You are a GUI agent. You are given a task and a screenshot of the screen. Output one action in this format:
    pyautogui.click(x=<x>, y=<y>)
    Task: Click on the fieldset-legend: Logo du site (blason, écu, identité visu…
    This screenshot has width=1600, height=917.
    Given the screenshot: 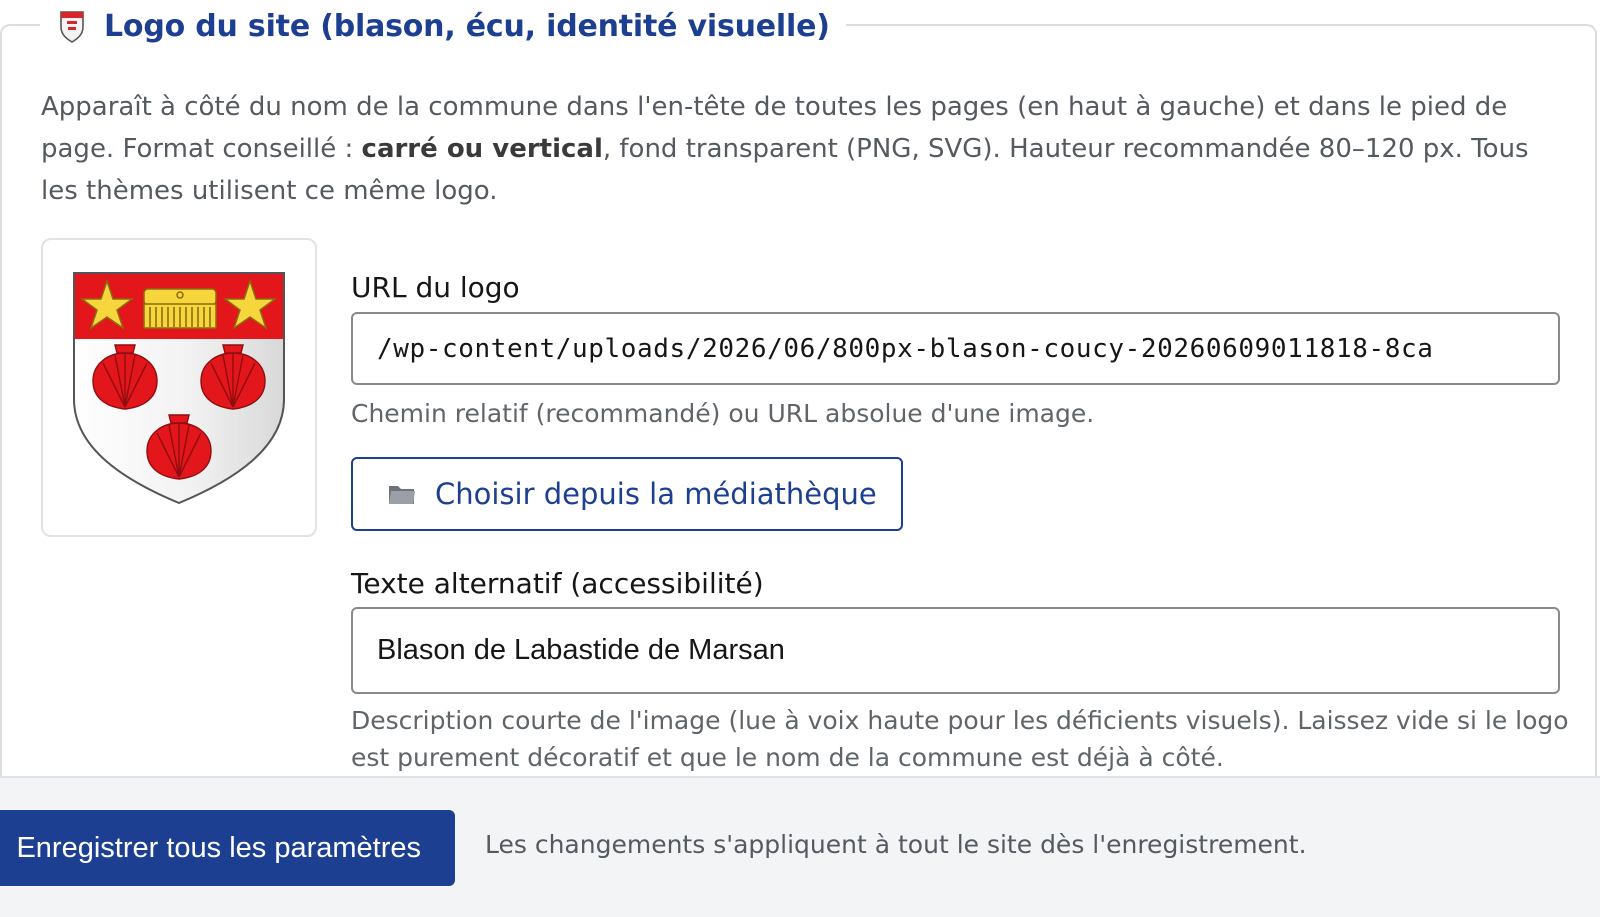 What is the action you would take?
    pyautogui.click(x=443, y=26)
    